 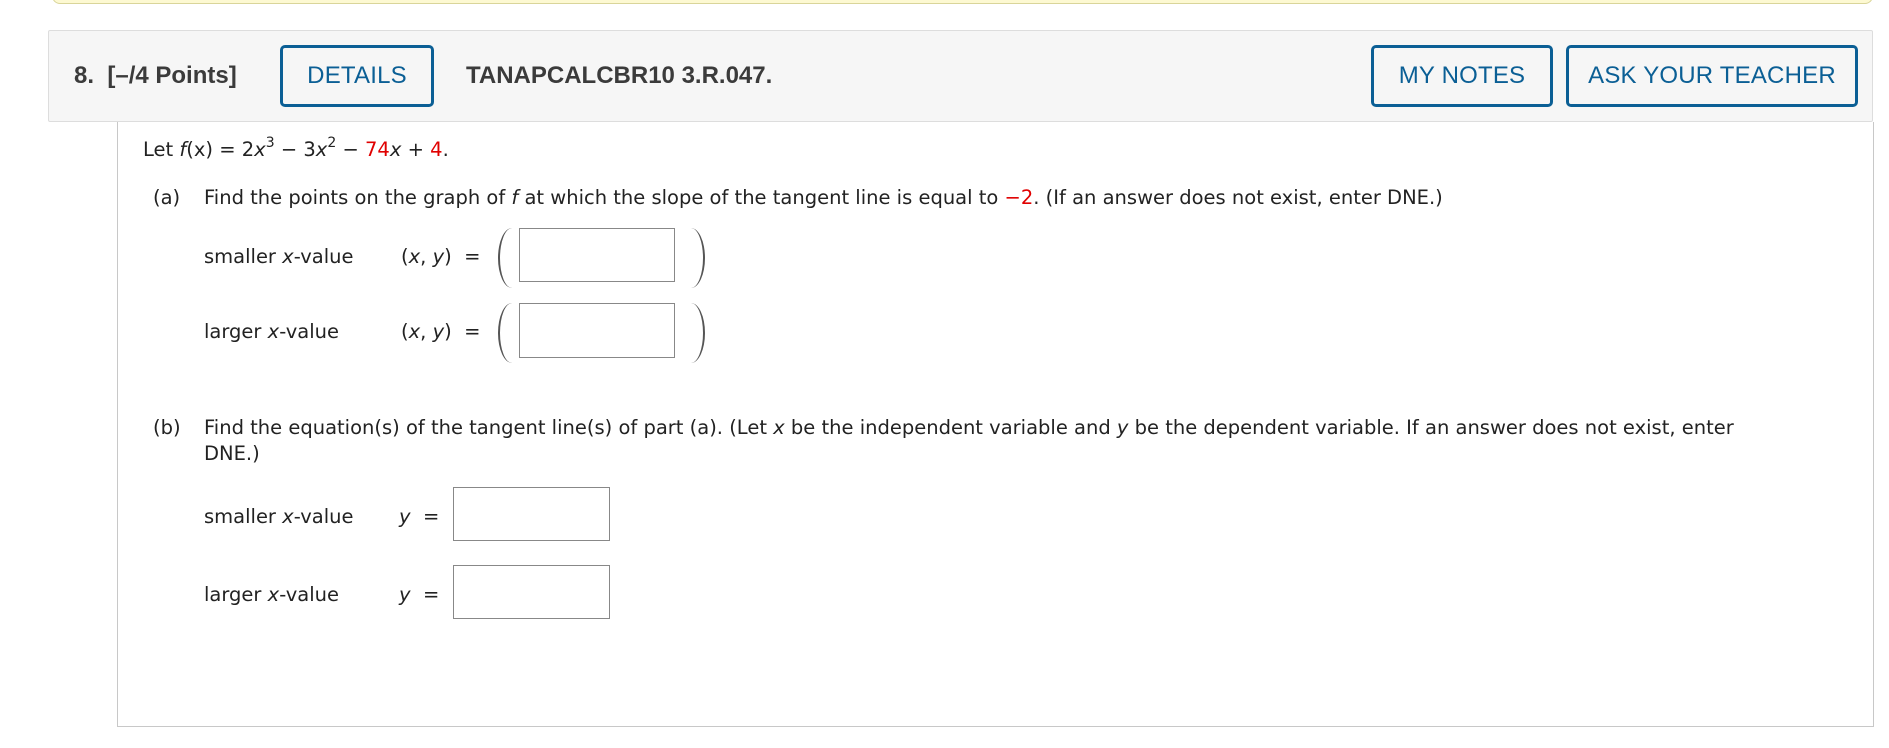 What do you see at coordinates (161, 149) in the screenshot?
I see `text: Let` at bounding box center [161, 149].